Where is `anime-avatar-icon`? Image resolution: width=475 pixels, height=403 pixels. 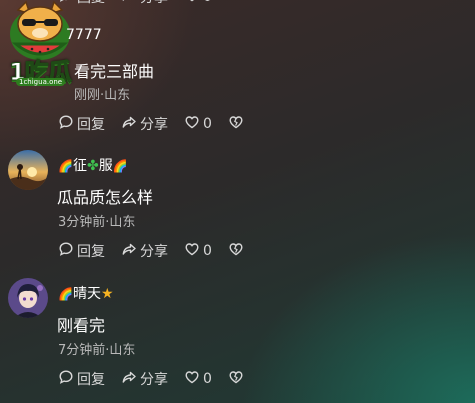 anime-avatar-icon is located at coordinates (28, 298).